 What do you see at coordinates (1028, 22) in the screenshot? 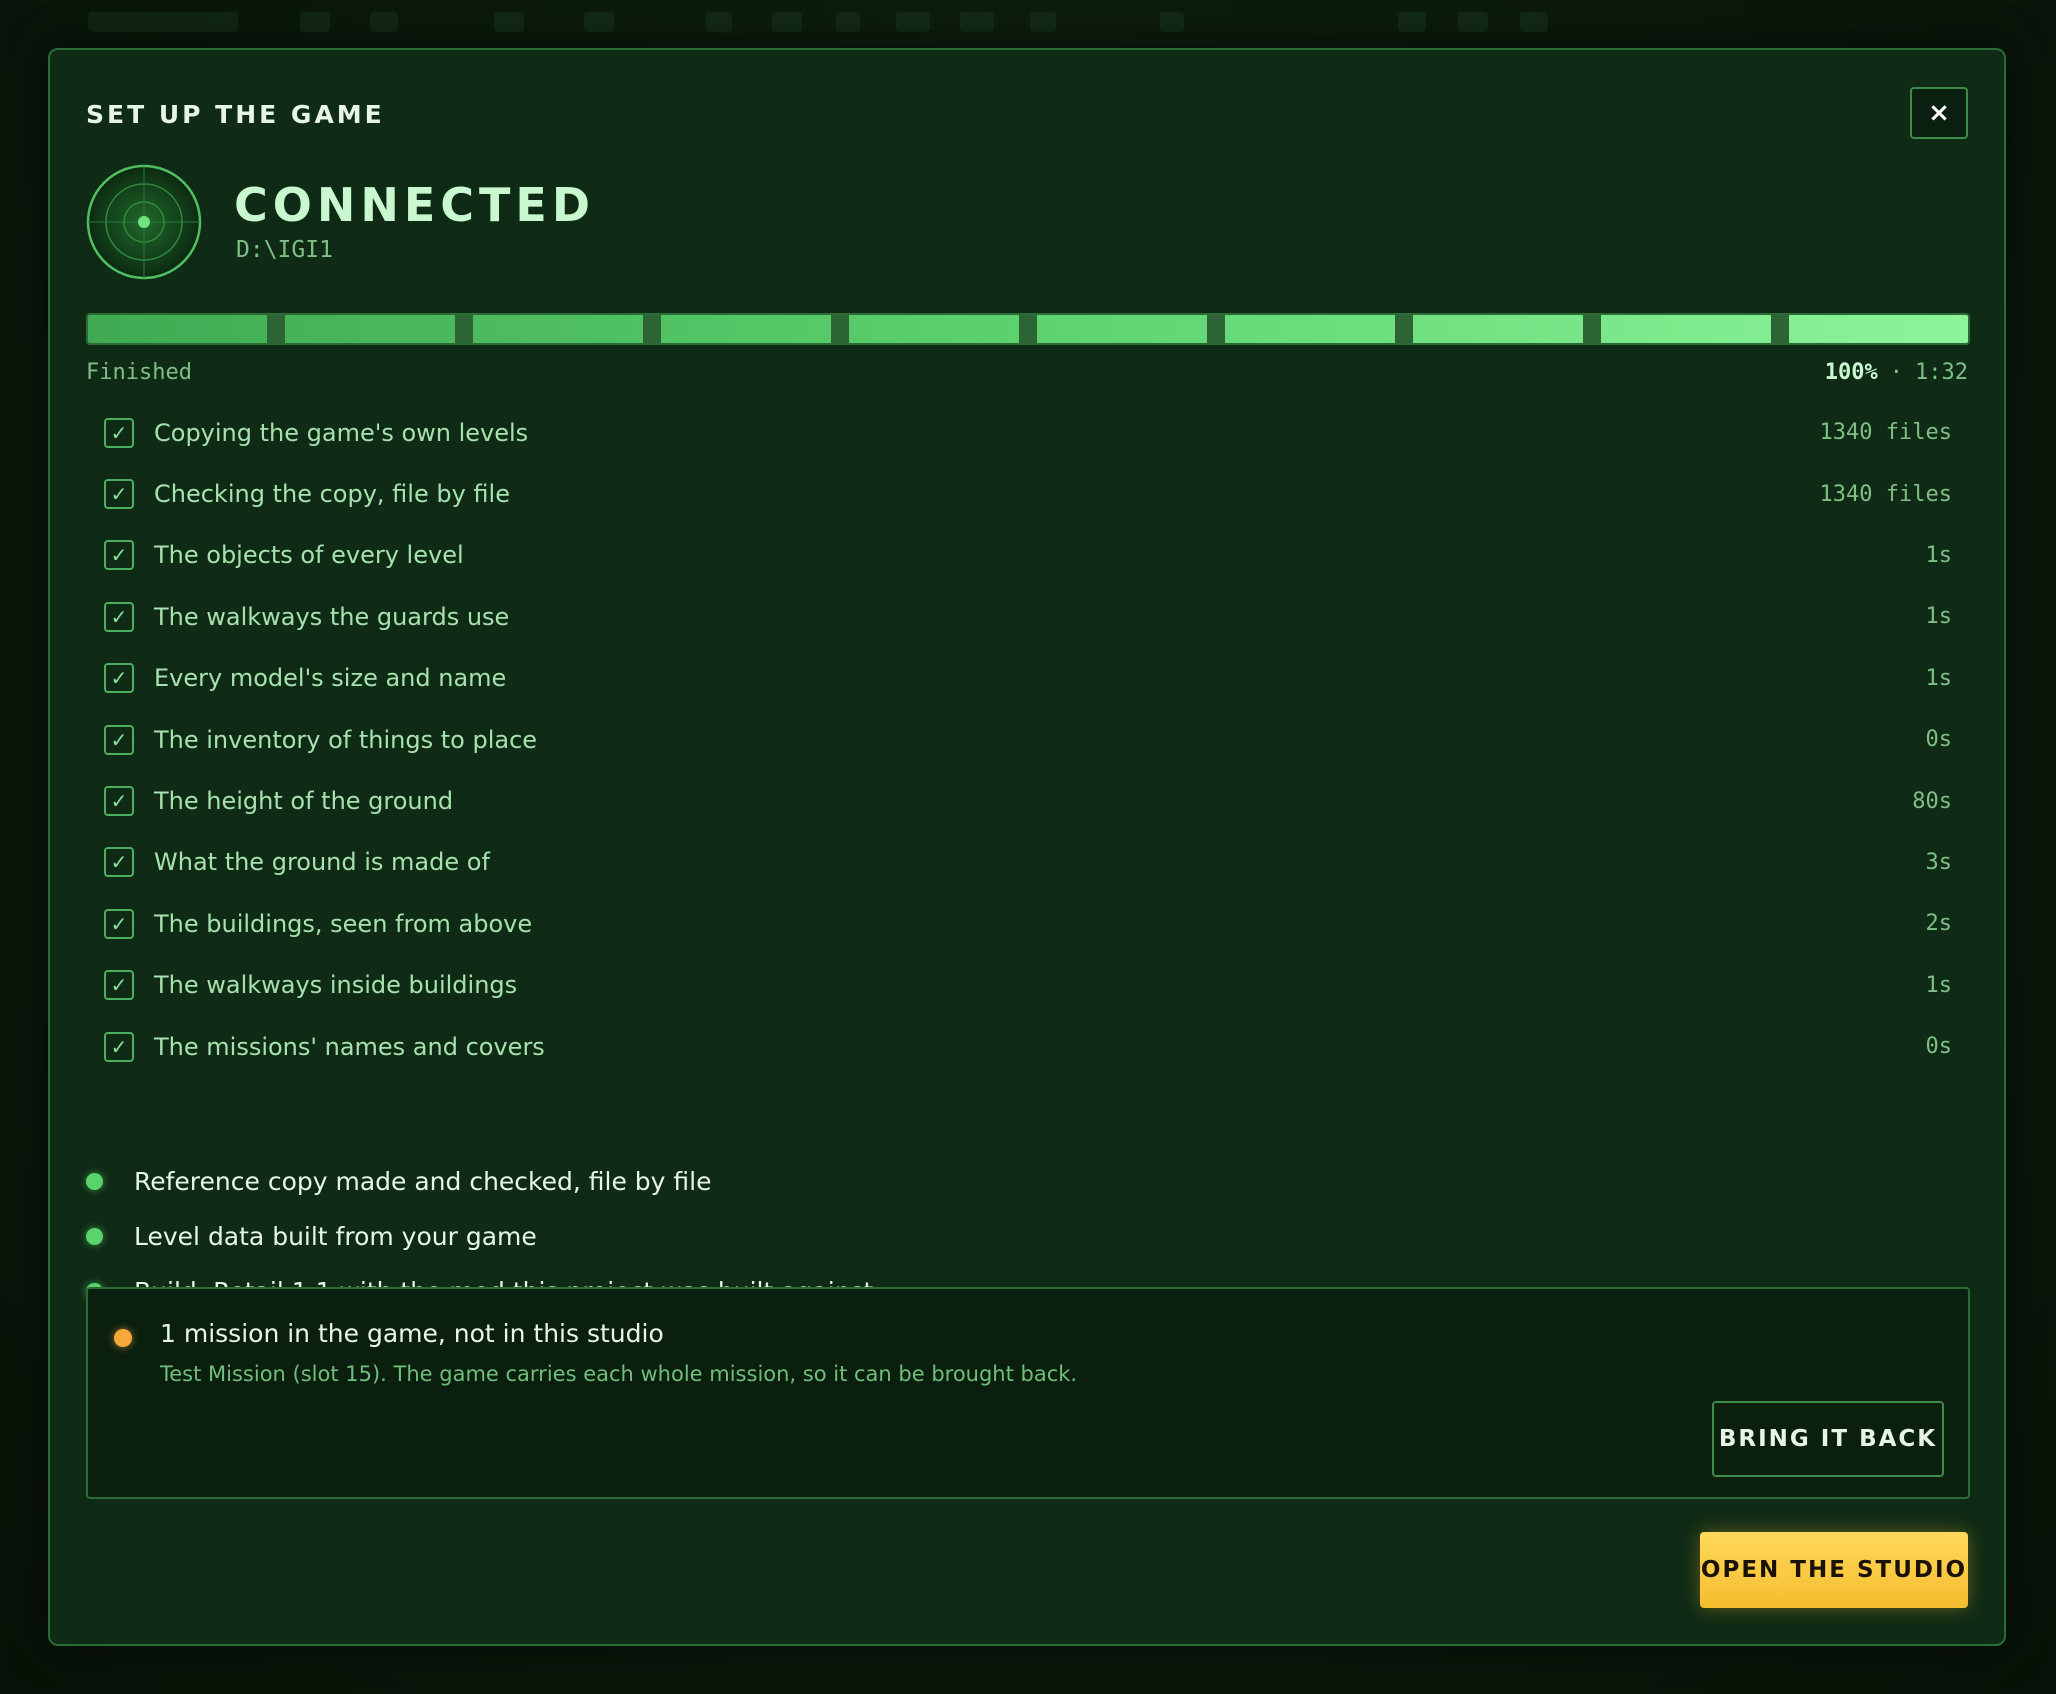
I see `background-toolbar` at bounding box center [1028, 22].